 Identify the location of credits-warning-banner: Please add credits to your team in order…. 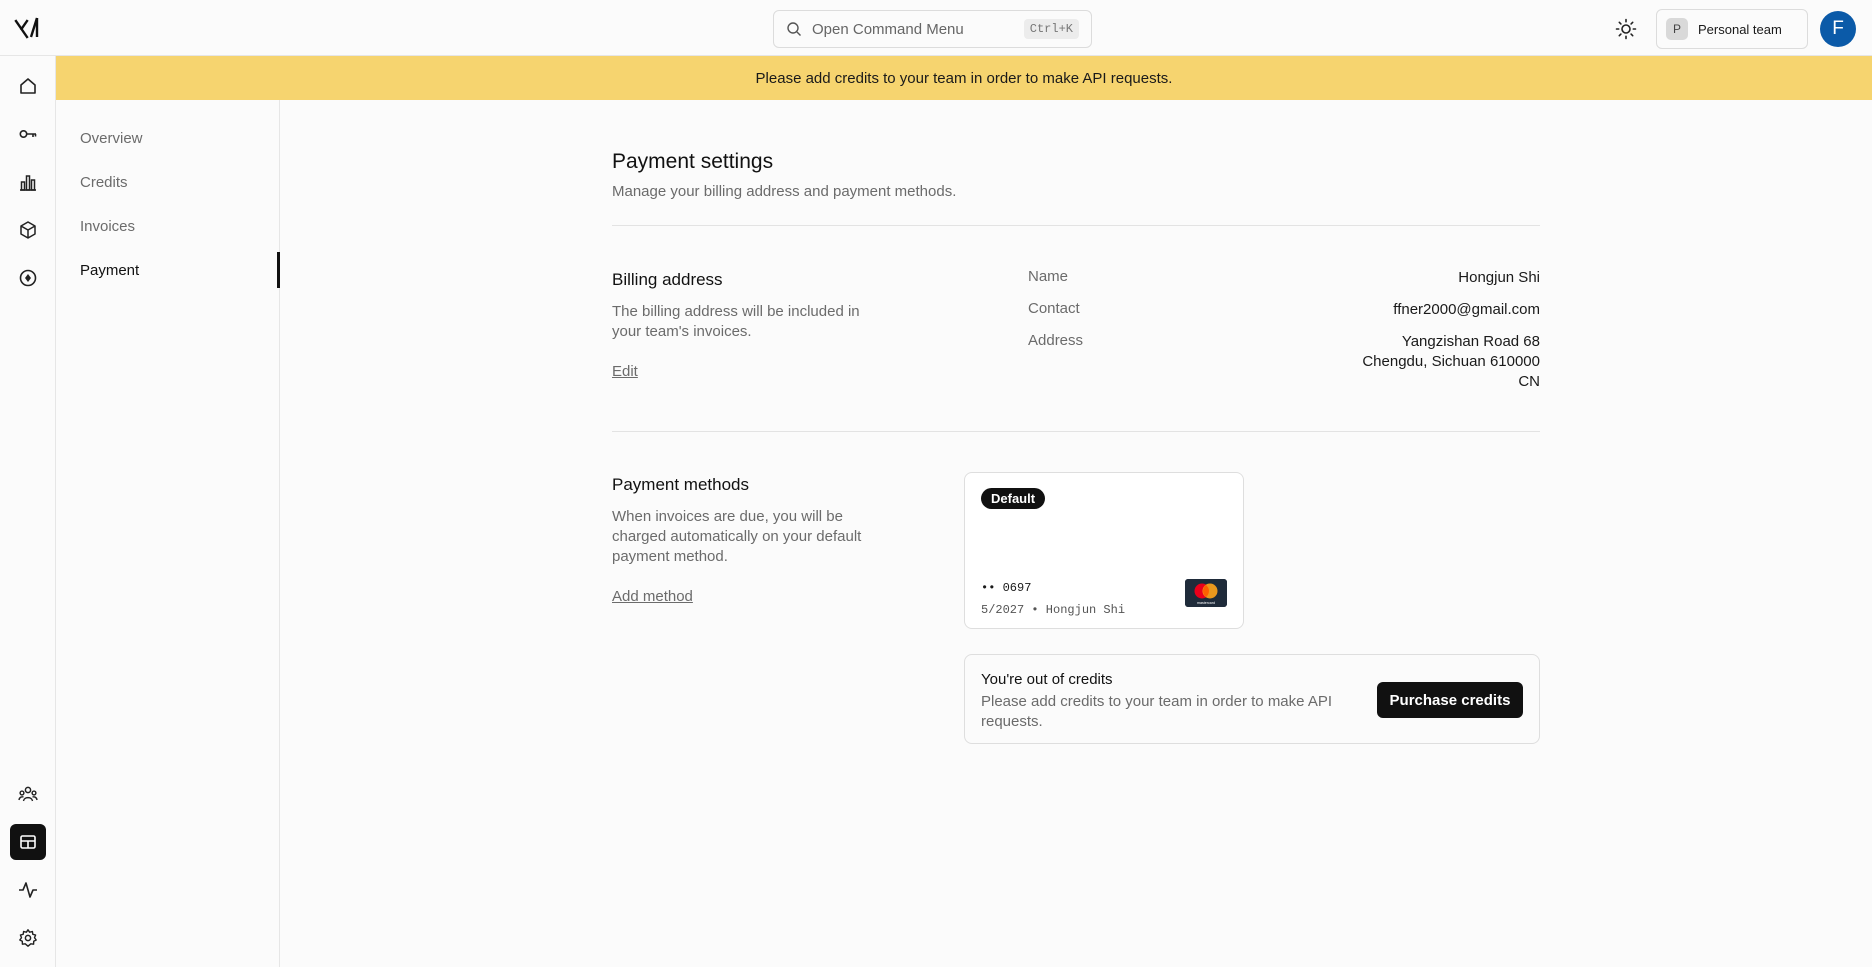
(964, 78).